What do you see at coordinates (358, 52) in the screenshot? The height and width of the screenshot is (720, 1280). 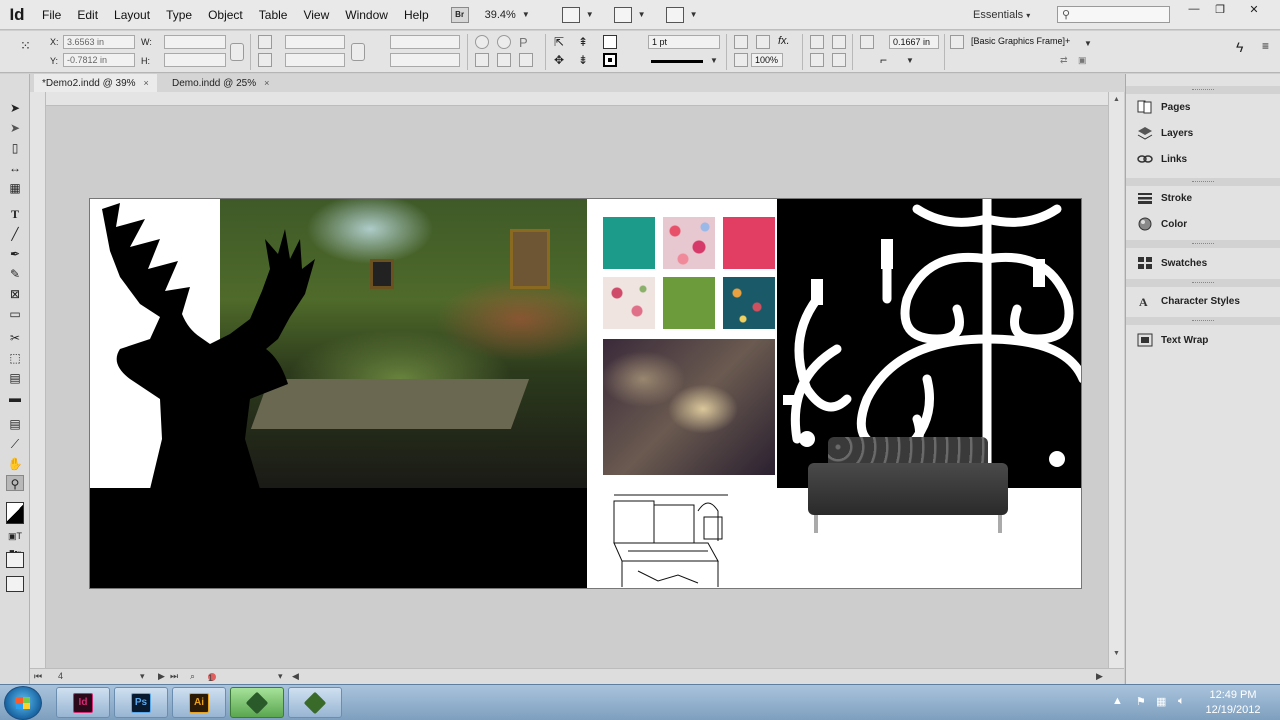 I see `constrain-scale-icon` at bounding box center [358, 52].